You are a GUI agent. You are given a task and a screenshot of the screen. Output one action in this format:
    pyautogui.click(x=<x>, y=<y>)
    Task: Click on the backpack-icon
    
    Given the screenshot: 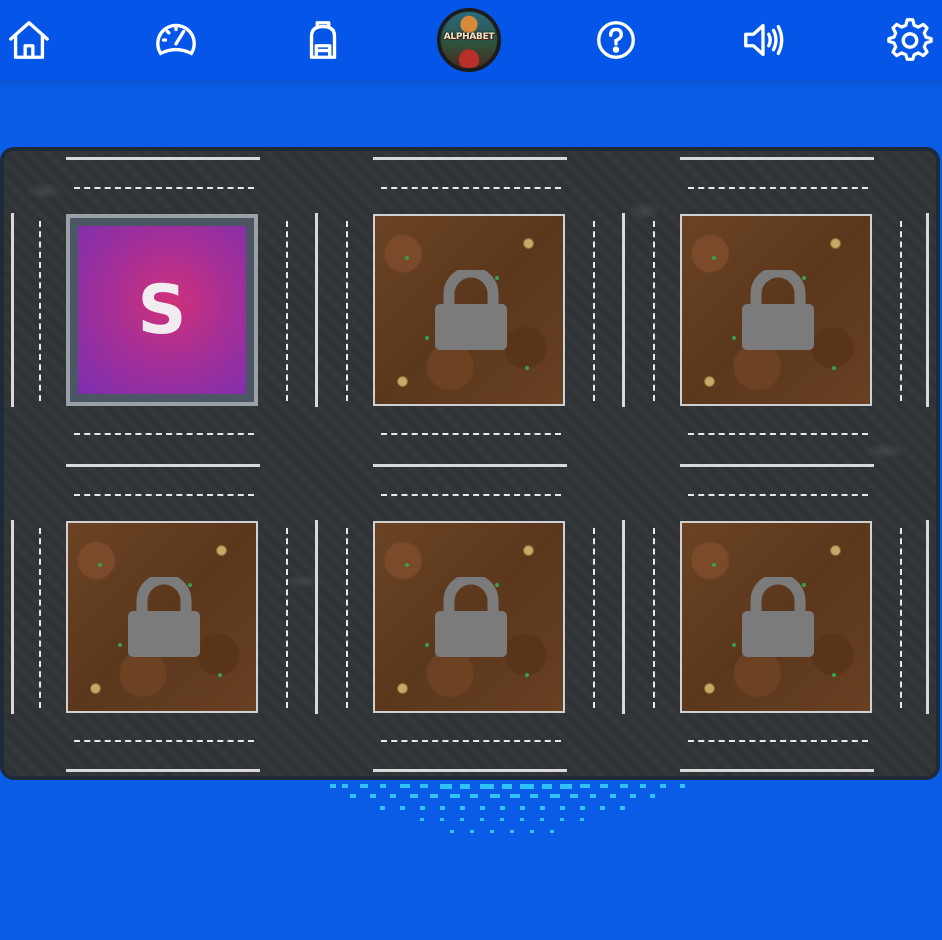 What is the action you would take?
    pyautogui.click(x=323, y=40)
    